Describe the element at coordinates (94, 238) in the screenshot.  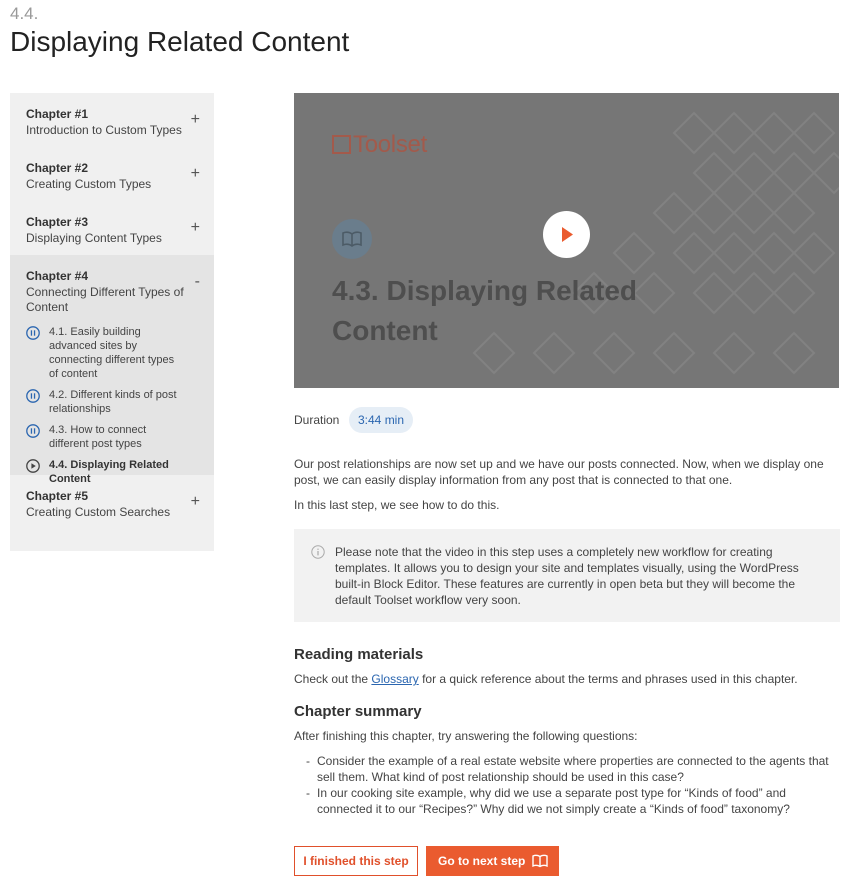
I see `chapter-title: Displaying Content Types` at that location.